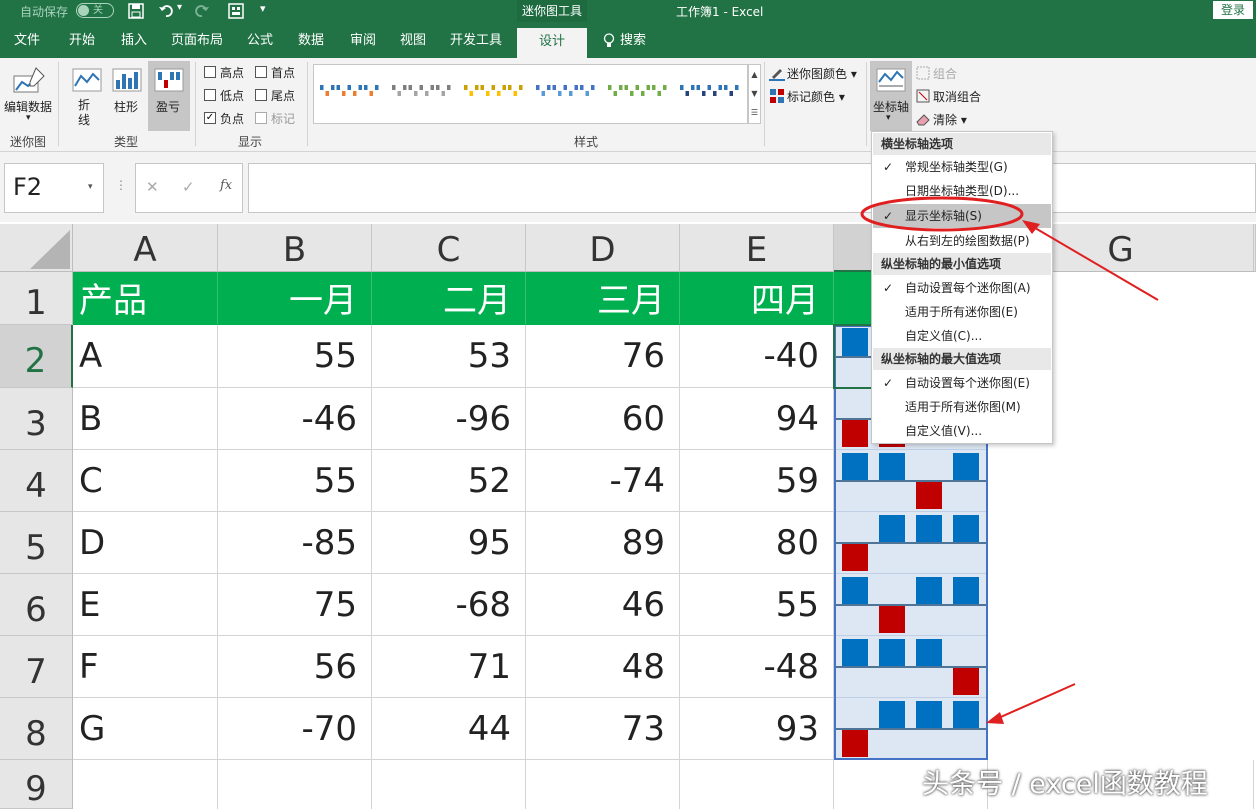 This screenshot has width=1256, height=809. Describe the element at coordinates (950, 119) in the screenshot. I see `clear-button: 清除 ▾` at that location.